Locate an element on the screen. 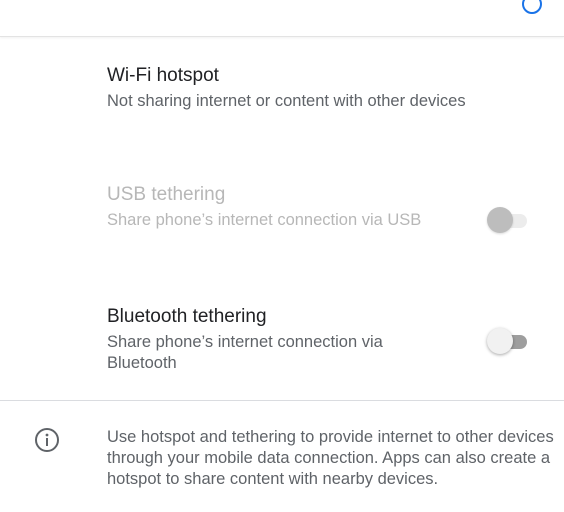  divider is located at coordinates (282, 400).